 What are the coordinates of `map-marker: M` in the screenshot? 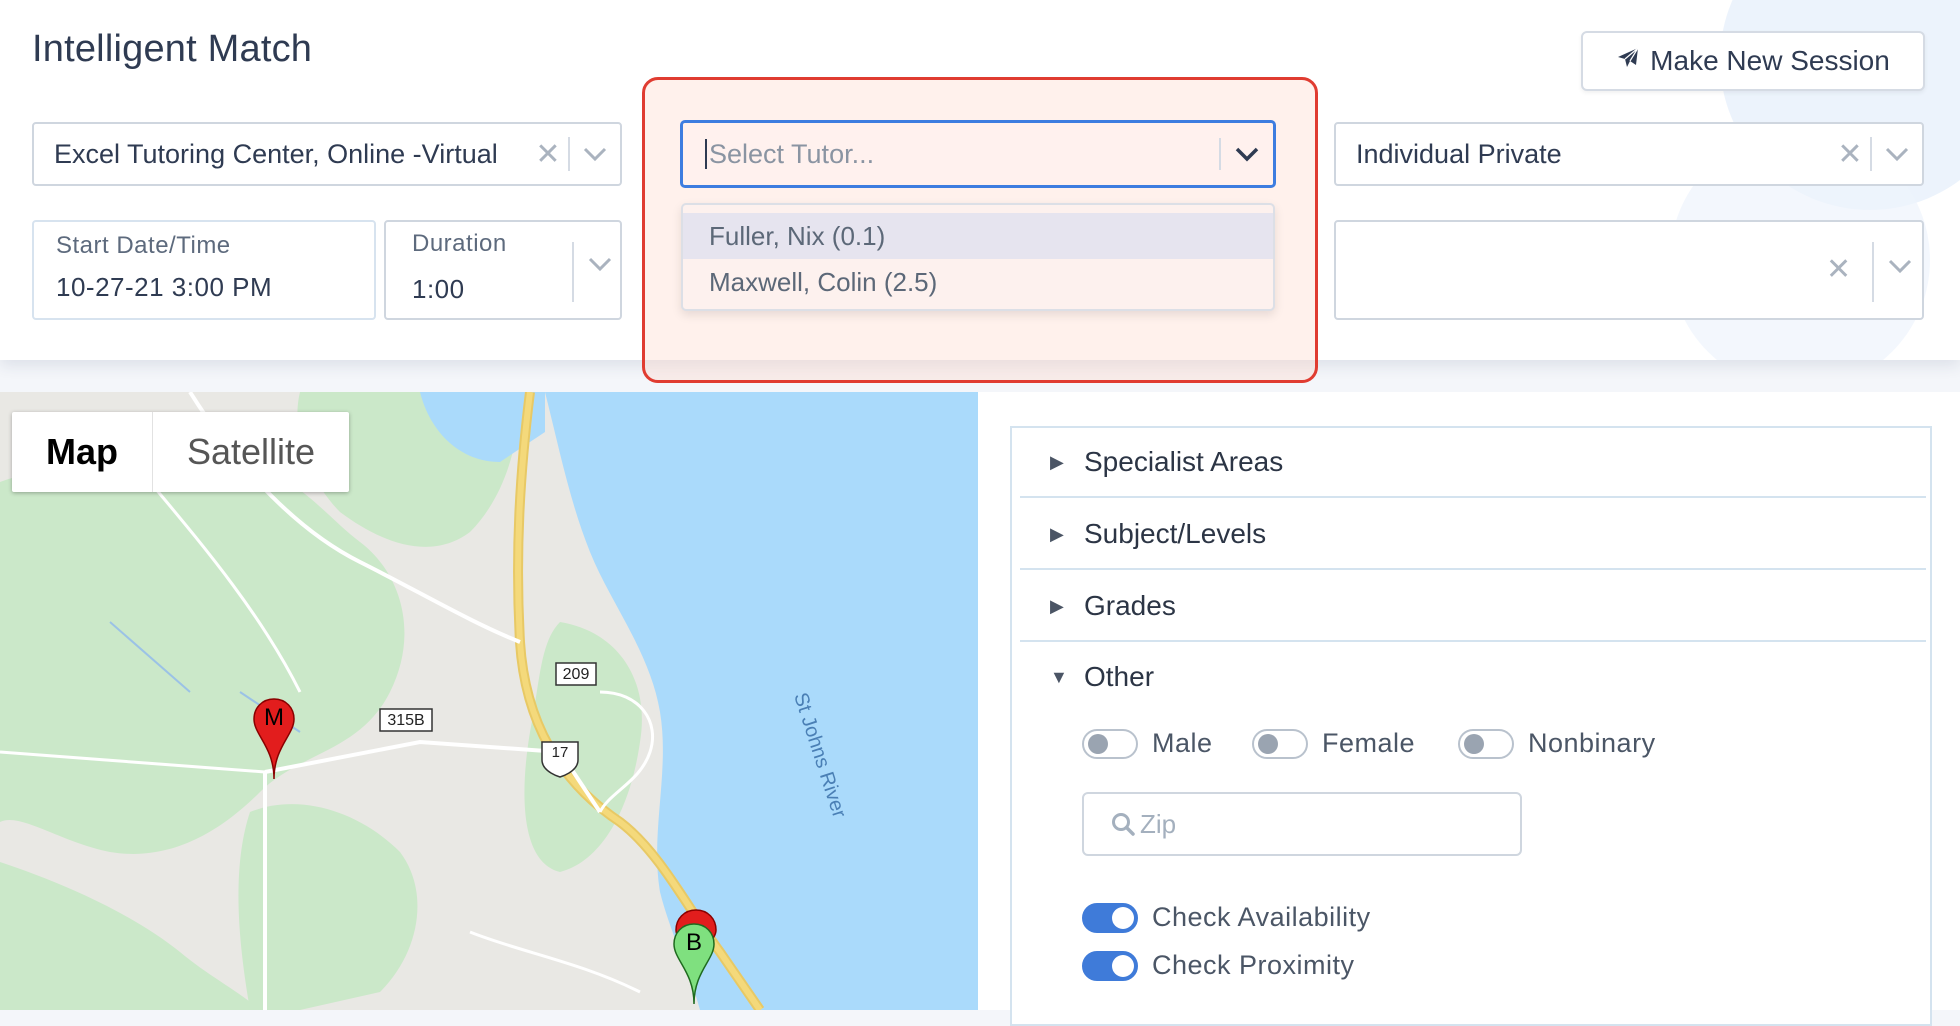 It's located at (274, 741).